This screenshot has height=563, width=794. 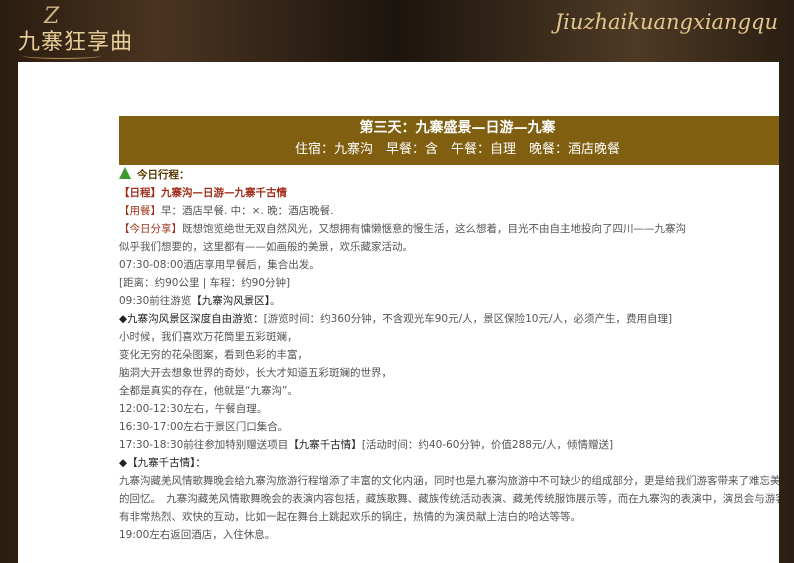 What do you see at coordinates (162, 463) in the screenshot?
I see `show-title: ◆【九寨千古情】：` at bounding box center [162, 463].